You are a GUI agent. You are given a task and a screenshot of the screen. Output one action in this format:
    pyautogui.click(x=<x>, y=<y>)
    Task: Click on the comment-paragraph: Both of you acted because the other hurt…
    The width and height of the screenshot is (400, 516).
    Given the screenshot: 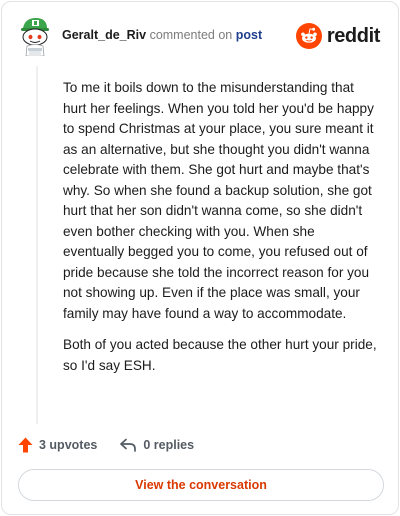 What is the action you would take?
    pyautogui.click(x=220, y=355)
    